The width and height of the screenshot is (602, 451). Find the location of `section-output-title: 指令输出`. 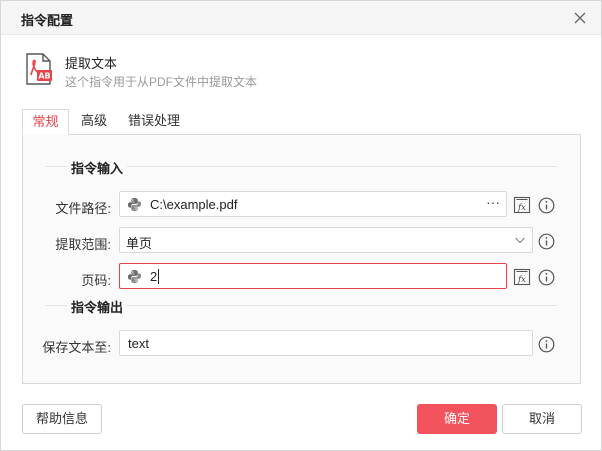

section-output-title: 指令输出 is located at coordinates (97, 307).